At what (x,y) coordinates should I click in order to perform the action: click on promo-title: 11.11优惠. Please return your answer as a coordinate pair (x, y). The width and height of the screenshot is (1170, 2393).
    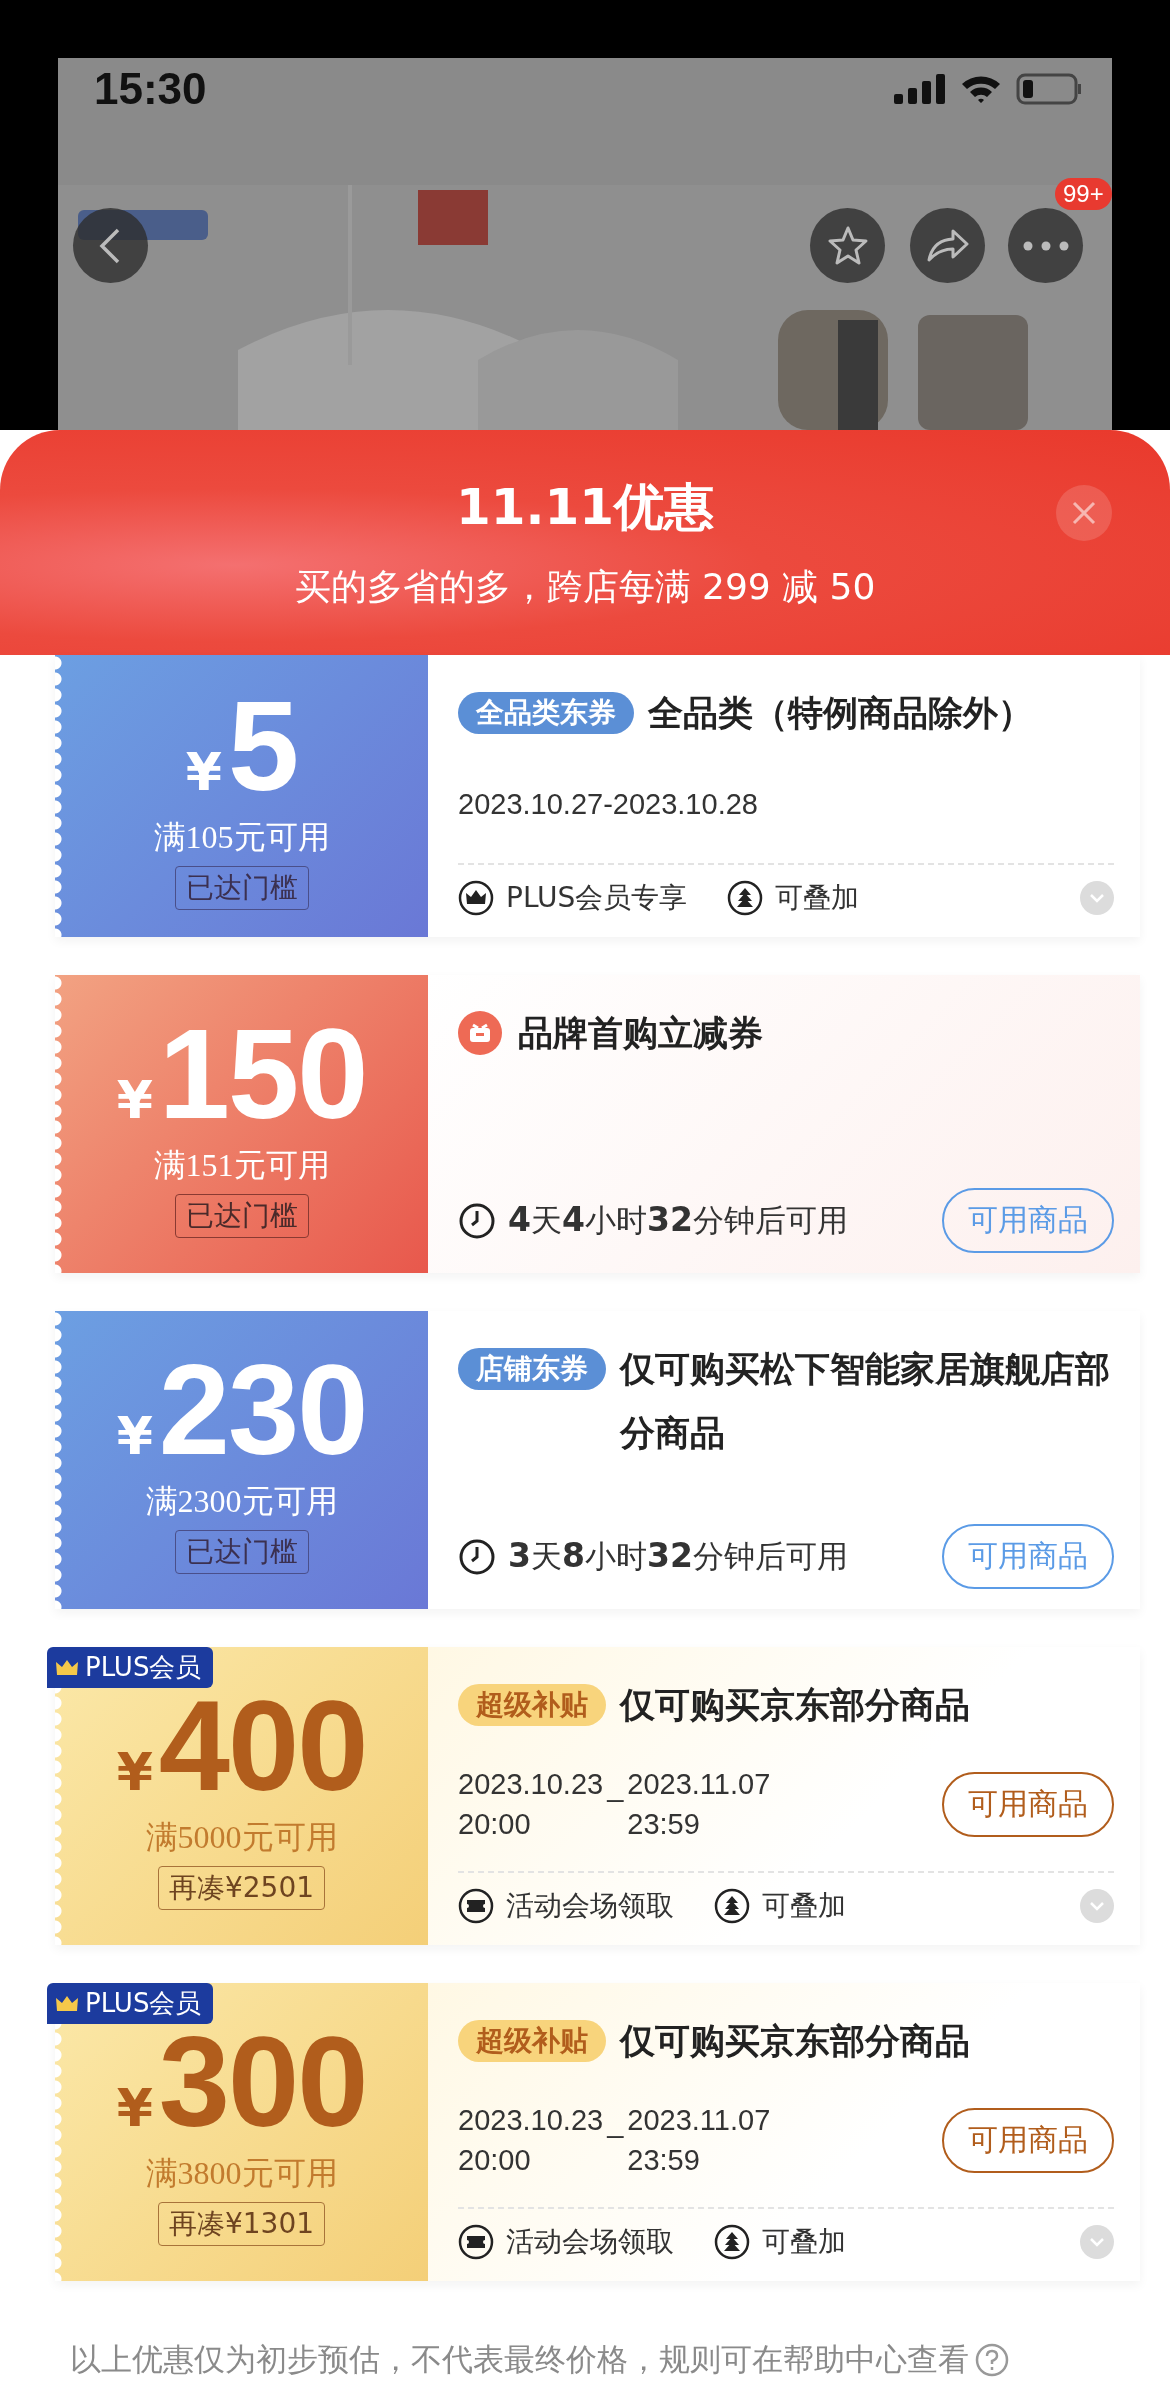
    Looking at the image, I should click on (585, 507).